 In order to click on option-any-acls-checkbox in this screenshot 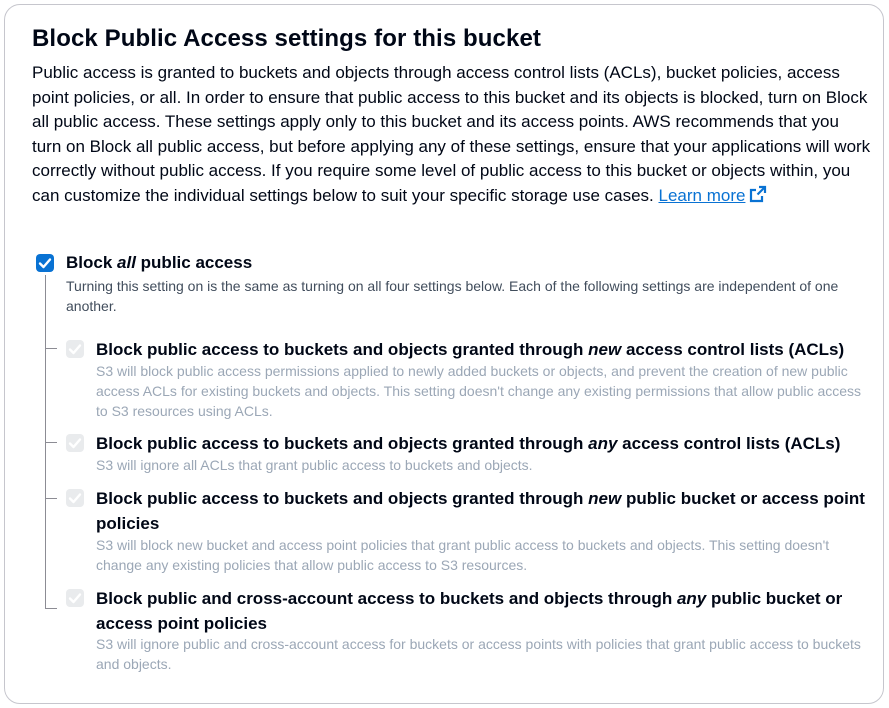, I will do `click(75, 443)`.